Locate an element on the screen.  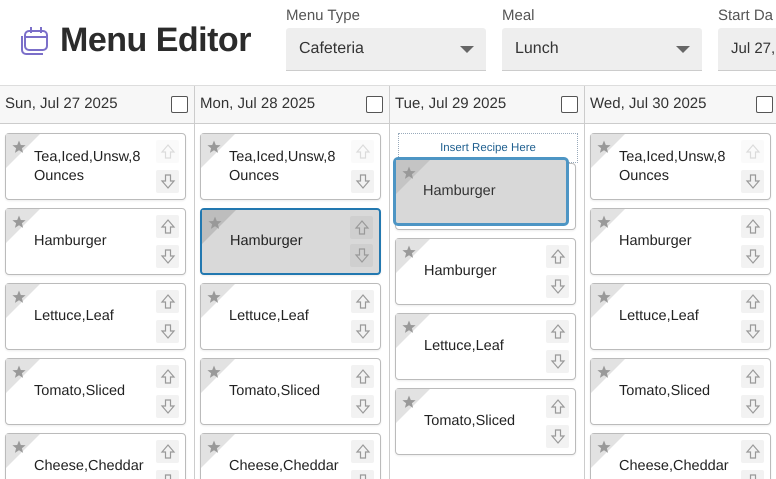
day-date: Tue, Jul 29 2025 is located at coordinates (450, 104).